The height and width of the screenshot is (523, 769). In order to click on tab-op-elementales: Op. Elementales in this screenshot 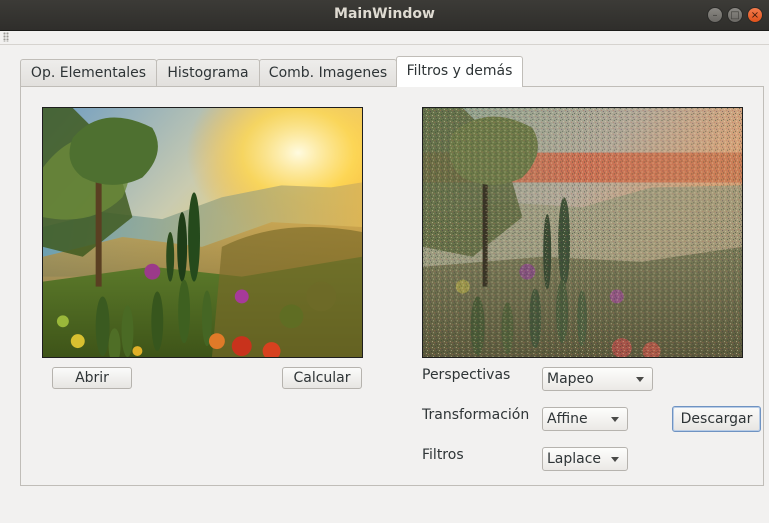, I will do `click(88, 72)`.